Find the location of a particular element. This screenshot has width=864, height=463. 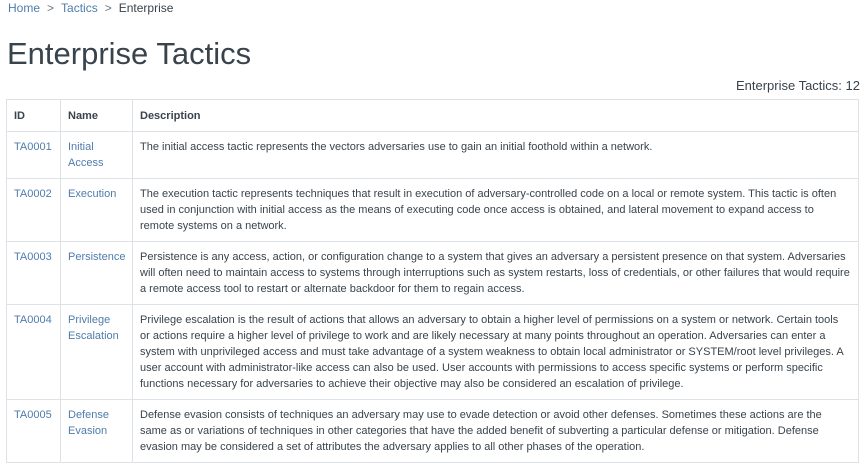

tactic-count: Enterprise Tactics: 12 is located at coordinates (797, 85).